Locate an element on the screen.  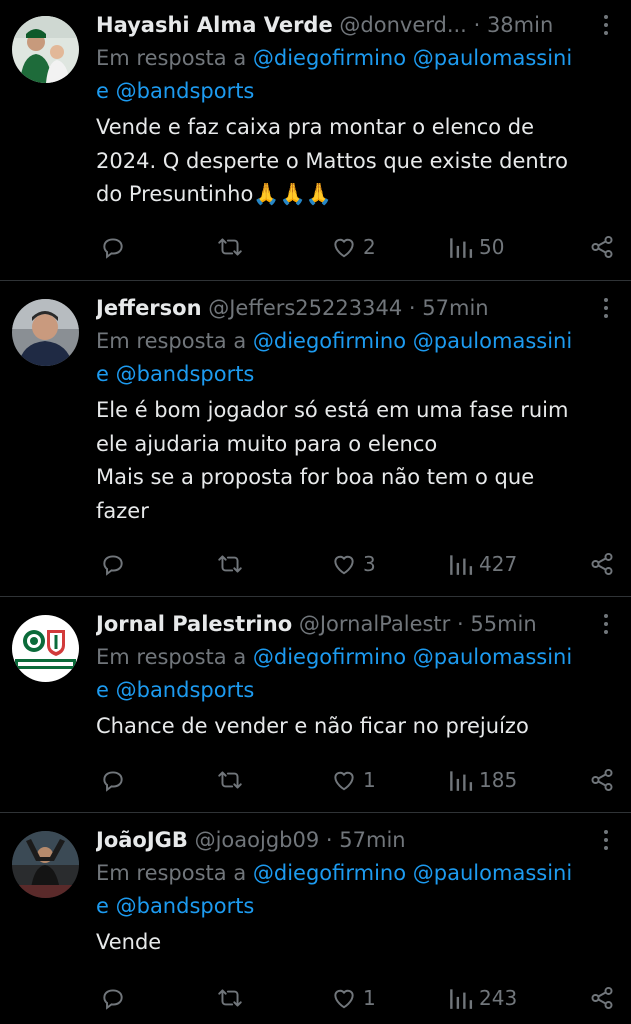
tweet-actions: 1 243 is located at coordinates (356, 998).